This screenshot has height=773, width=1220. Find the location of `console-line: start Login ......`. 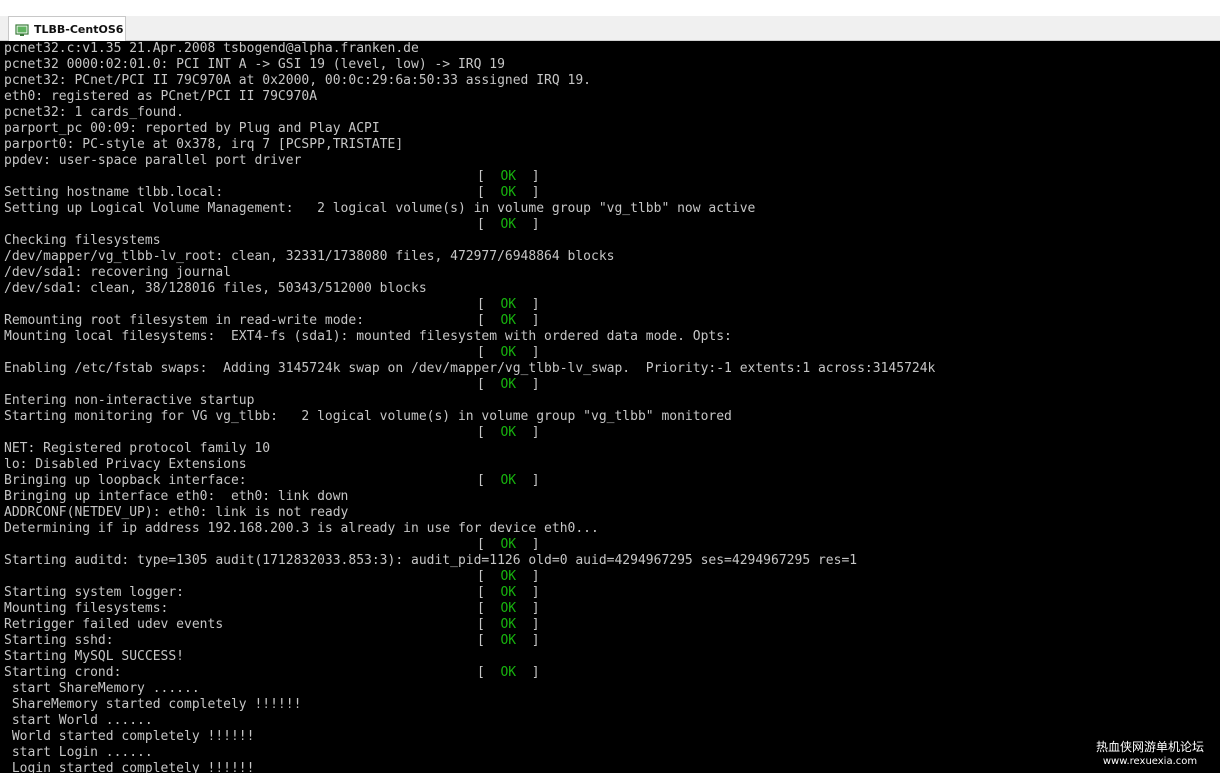

console-line: start Login ...... is located at coordinates (78, 752).